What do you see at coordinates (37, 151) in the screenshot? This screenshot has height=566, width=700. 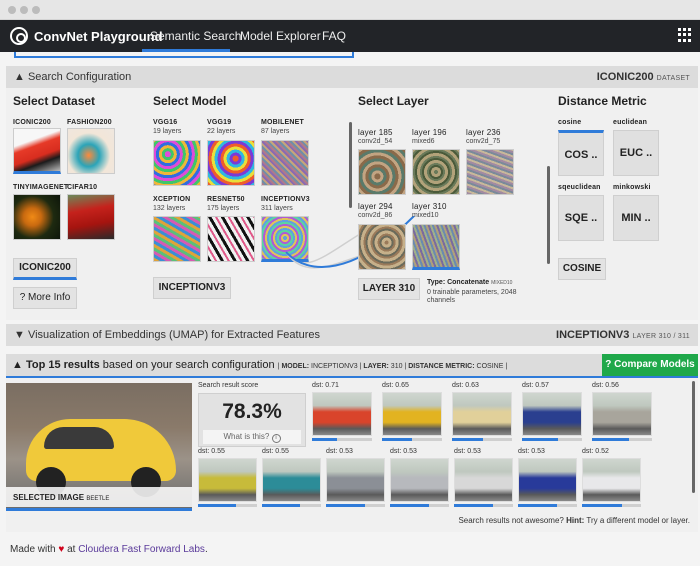 I see `dataset-thumb-iconic200` at bounding box center [37, 151].